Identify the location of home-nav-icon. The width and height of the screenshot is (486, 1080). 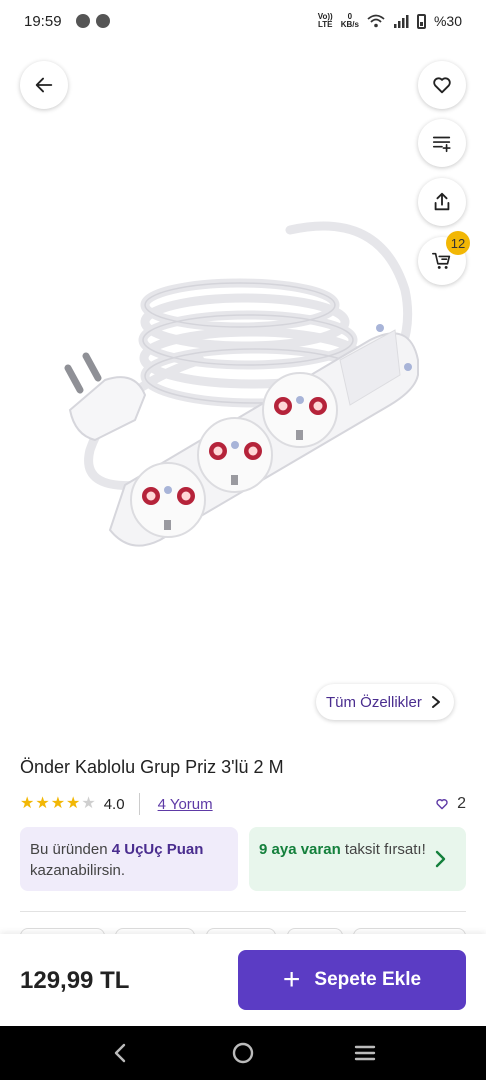
(243, 1053).